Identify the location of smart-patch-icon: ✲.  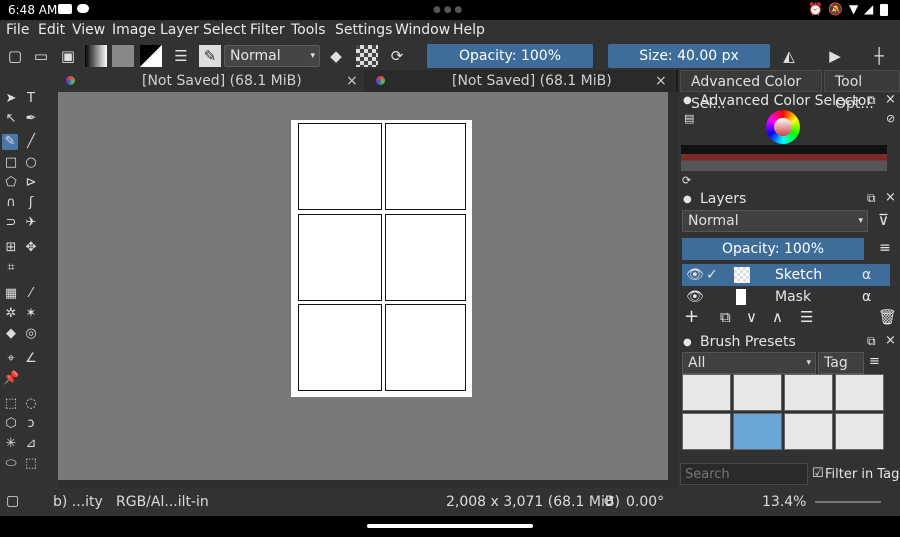
(11, 314).